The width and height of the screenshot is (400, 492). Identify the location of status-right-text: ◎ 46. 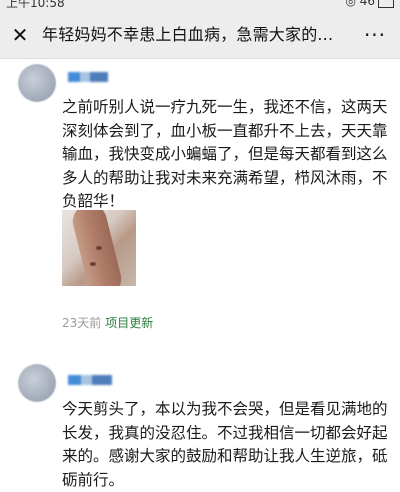
(360, 4).